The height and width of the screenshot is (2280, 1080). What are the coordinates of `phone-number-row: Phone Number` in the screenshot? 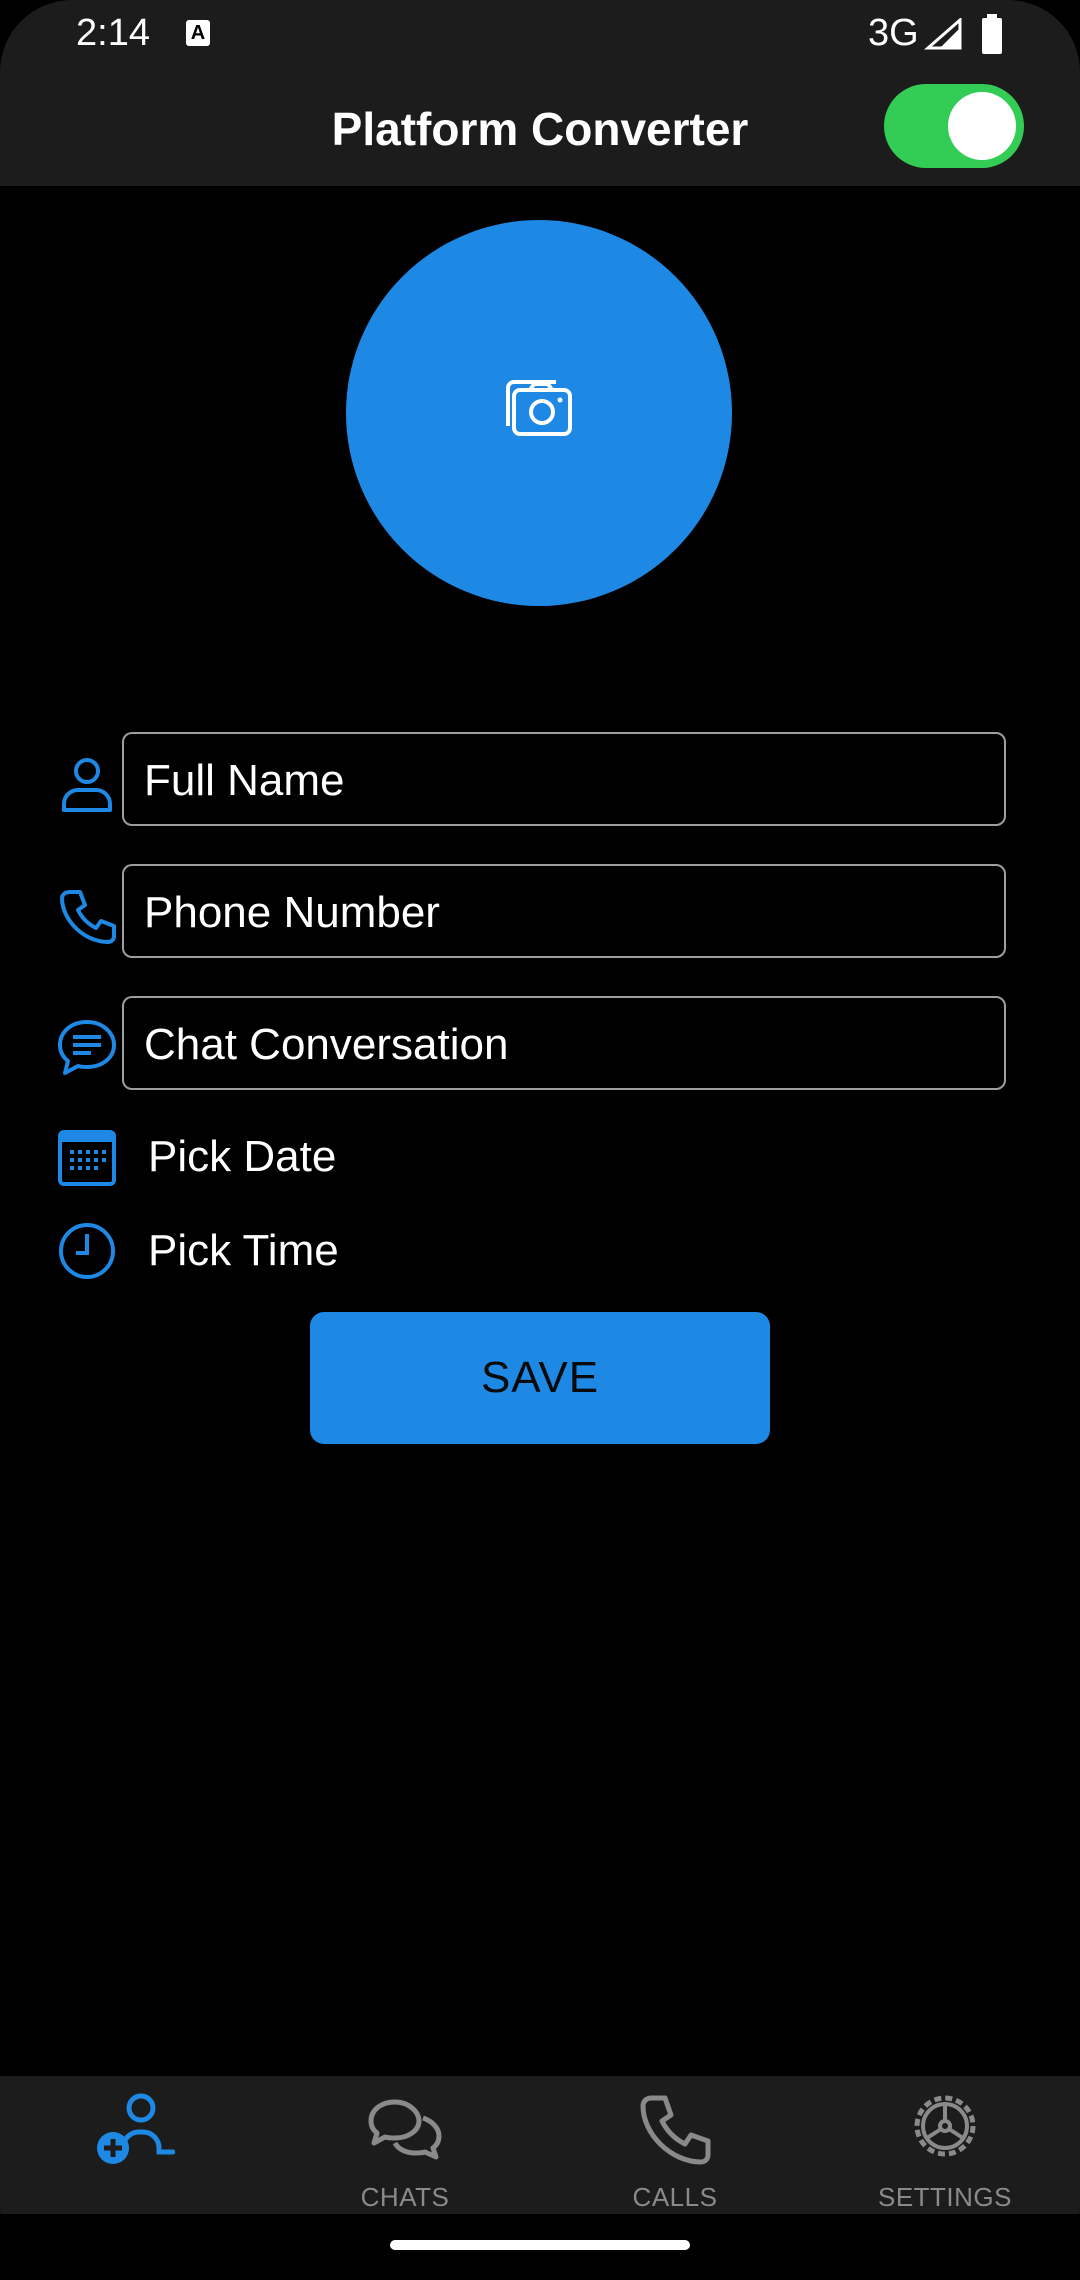 It's located at (540, 913).